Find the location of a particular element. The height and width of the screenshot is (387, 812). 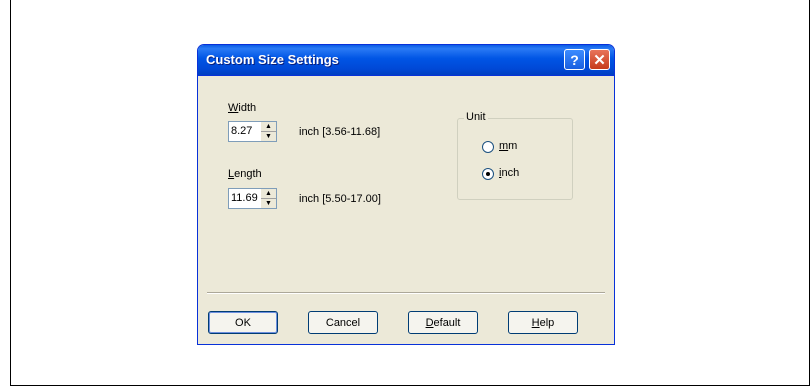

default-button: Default is located at coordinates (443, 322).